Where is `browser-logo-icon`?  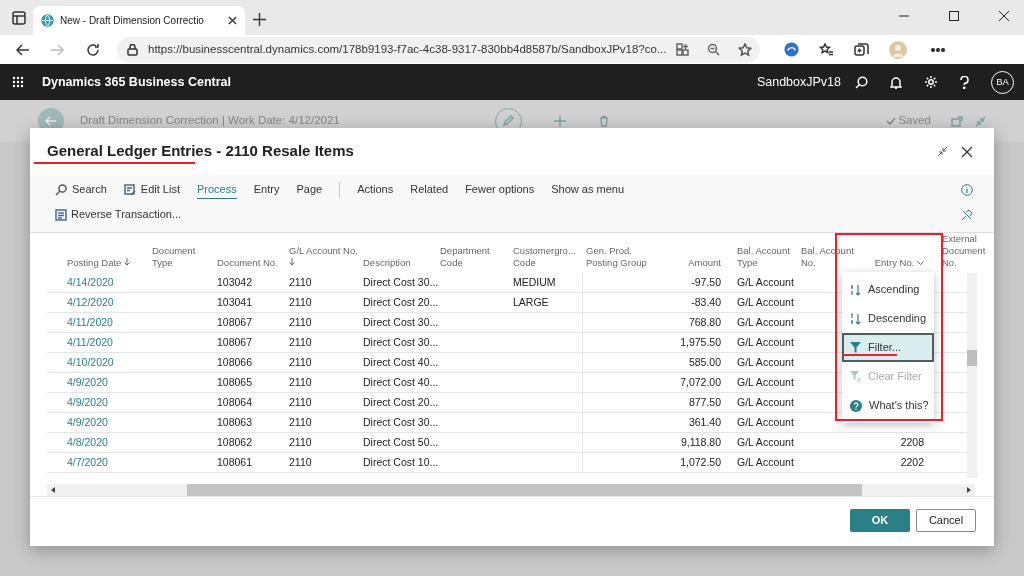
browser-logo-icon is located at coordinates (791, 49).